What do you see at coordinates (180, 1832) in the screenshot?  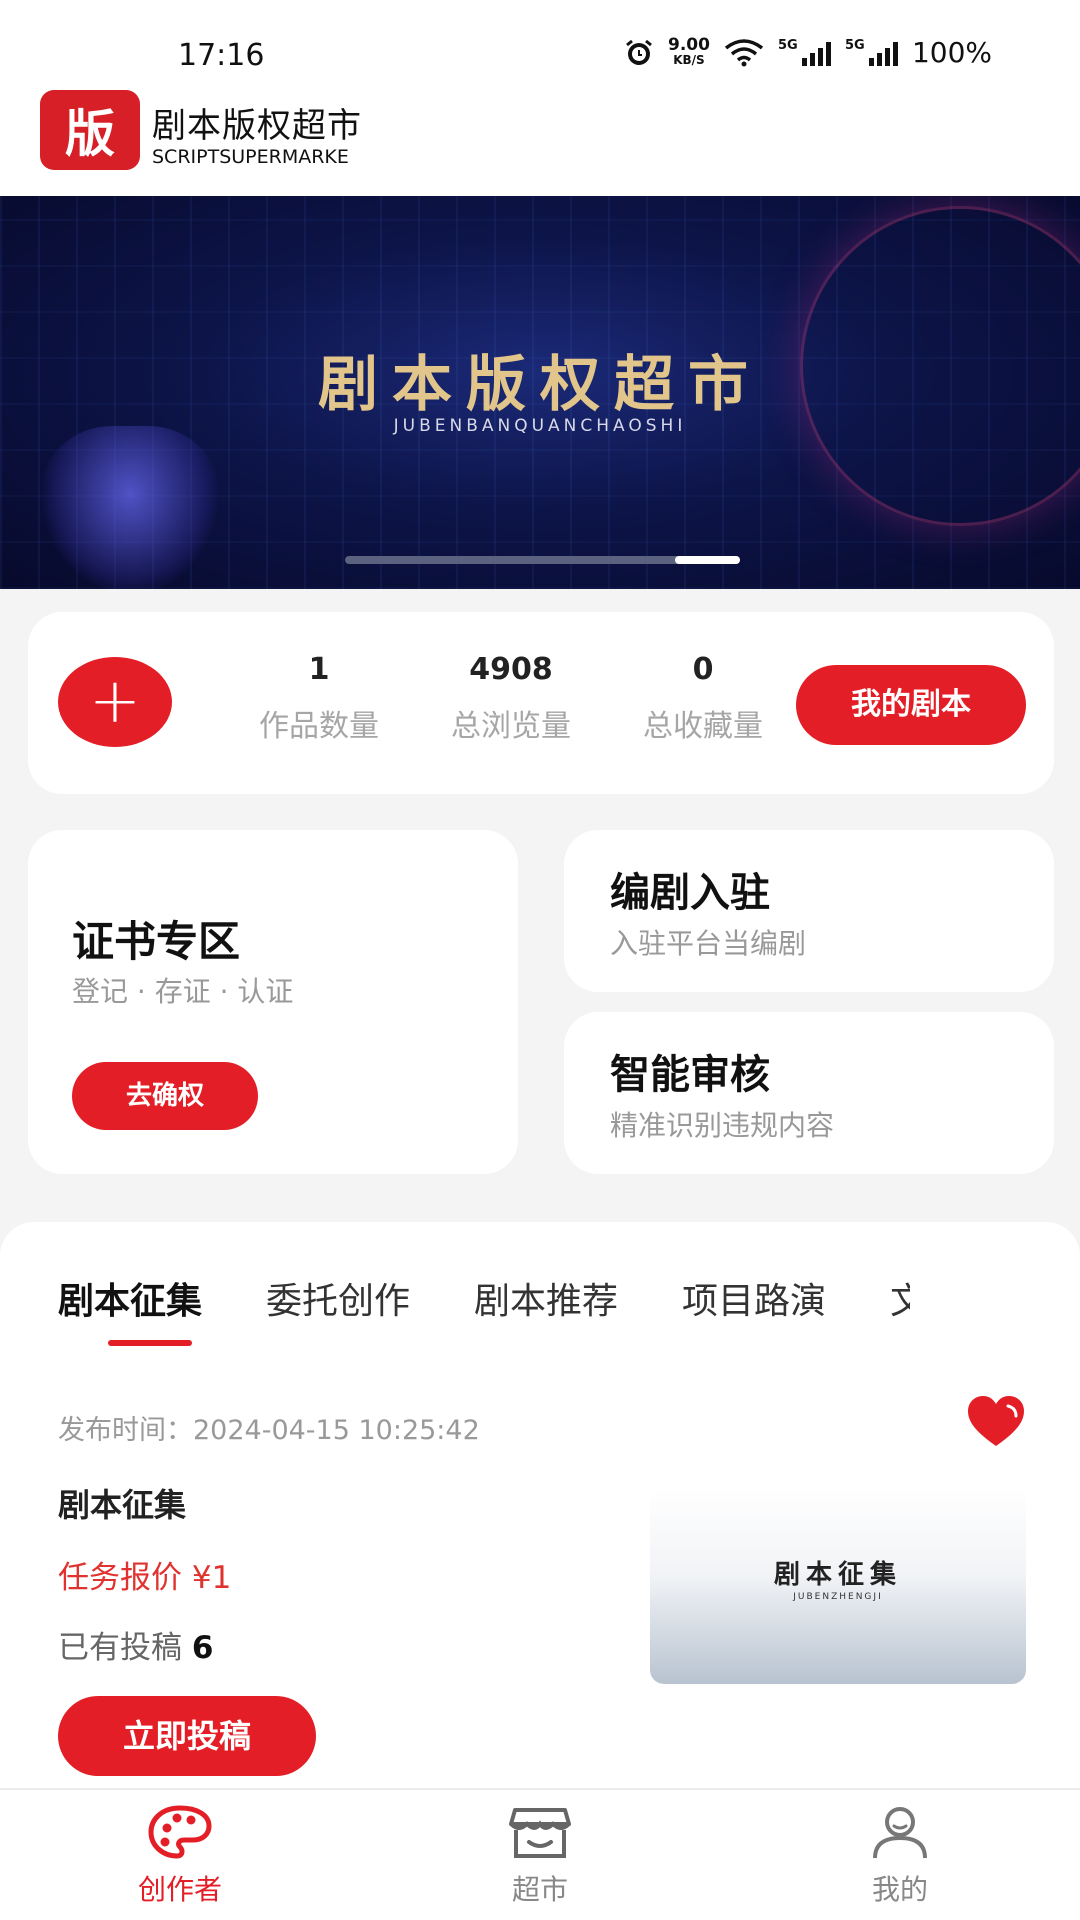 I see `palette-icon` at bounding box center [180, 1832].